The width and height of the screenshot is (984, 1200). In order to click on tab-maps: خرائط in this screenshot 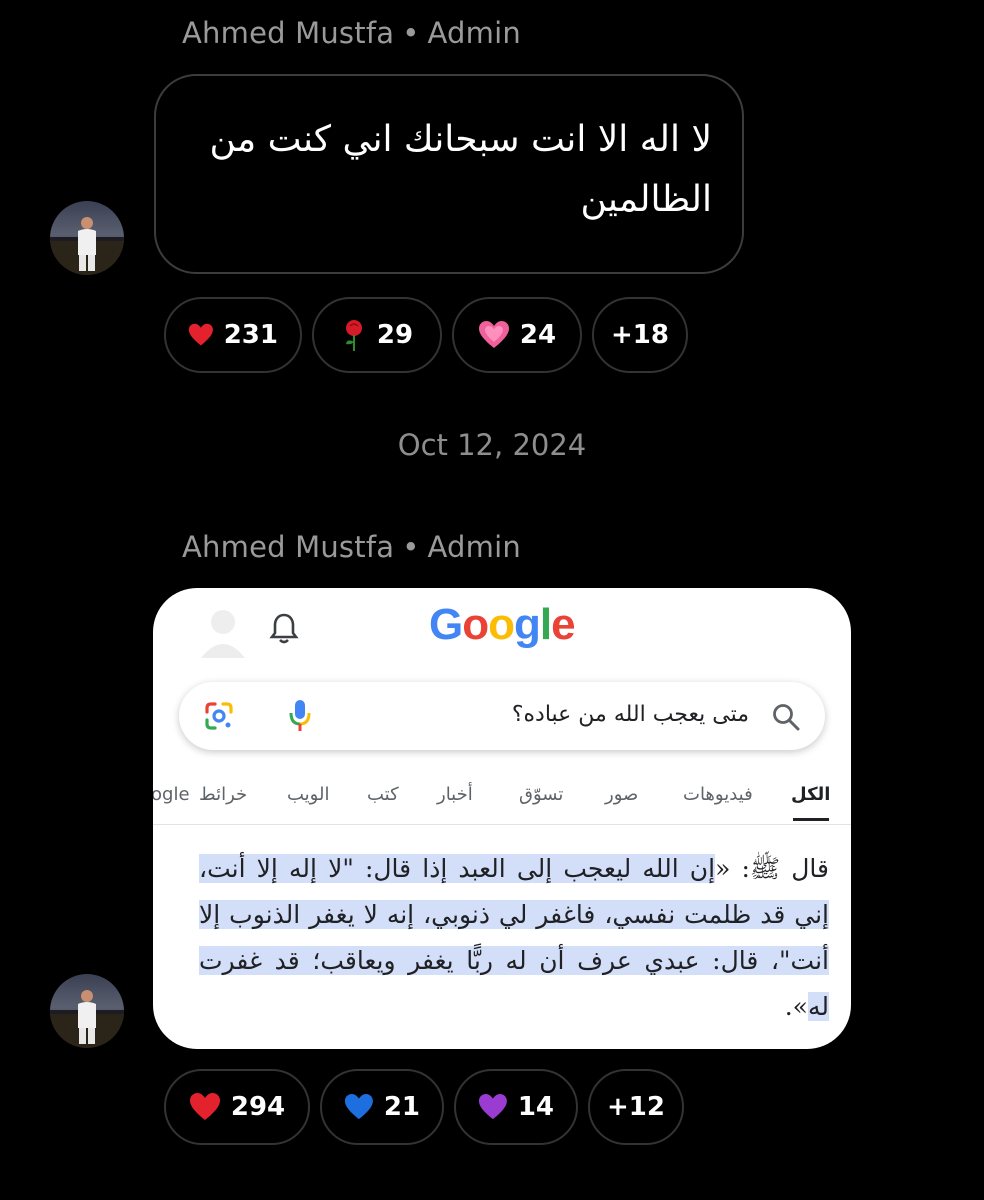, I will do `click(223, 794)`.